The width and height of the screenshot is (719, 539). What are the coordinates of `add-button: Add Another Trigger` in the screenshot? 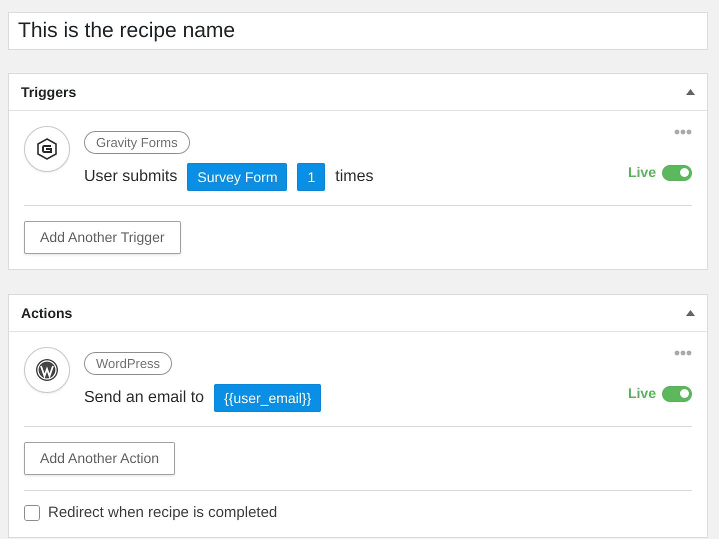 It's located at (102, 237).